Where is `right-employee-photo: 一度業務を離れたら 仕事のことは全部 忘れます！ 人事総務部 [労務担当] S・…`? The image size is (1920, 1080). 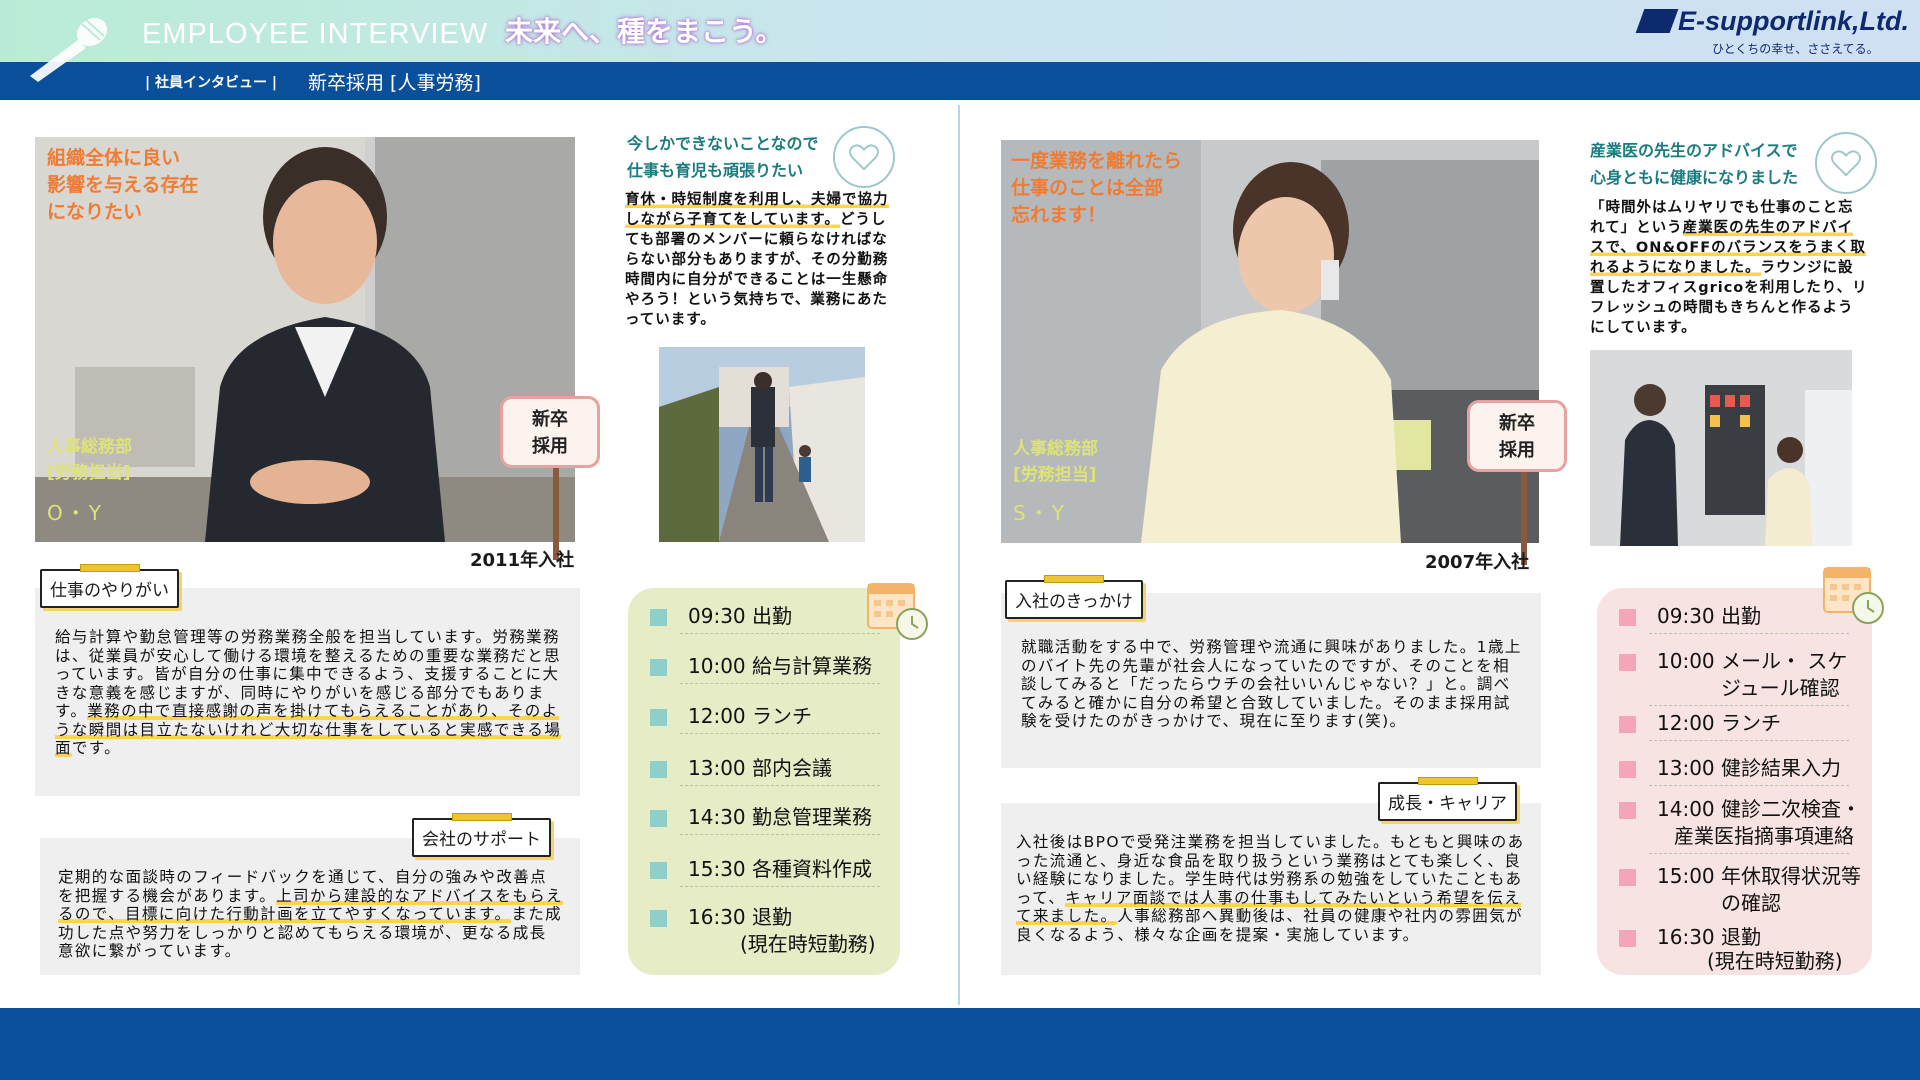
right-employee-photo: 一度業務を離れたら 仕事のことは全部 忘れます！ 人事総務部 [労務担当] S・… is located at coordinates (1270, 341).